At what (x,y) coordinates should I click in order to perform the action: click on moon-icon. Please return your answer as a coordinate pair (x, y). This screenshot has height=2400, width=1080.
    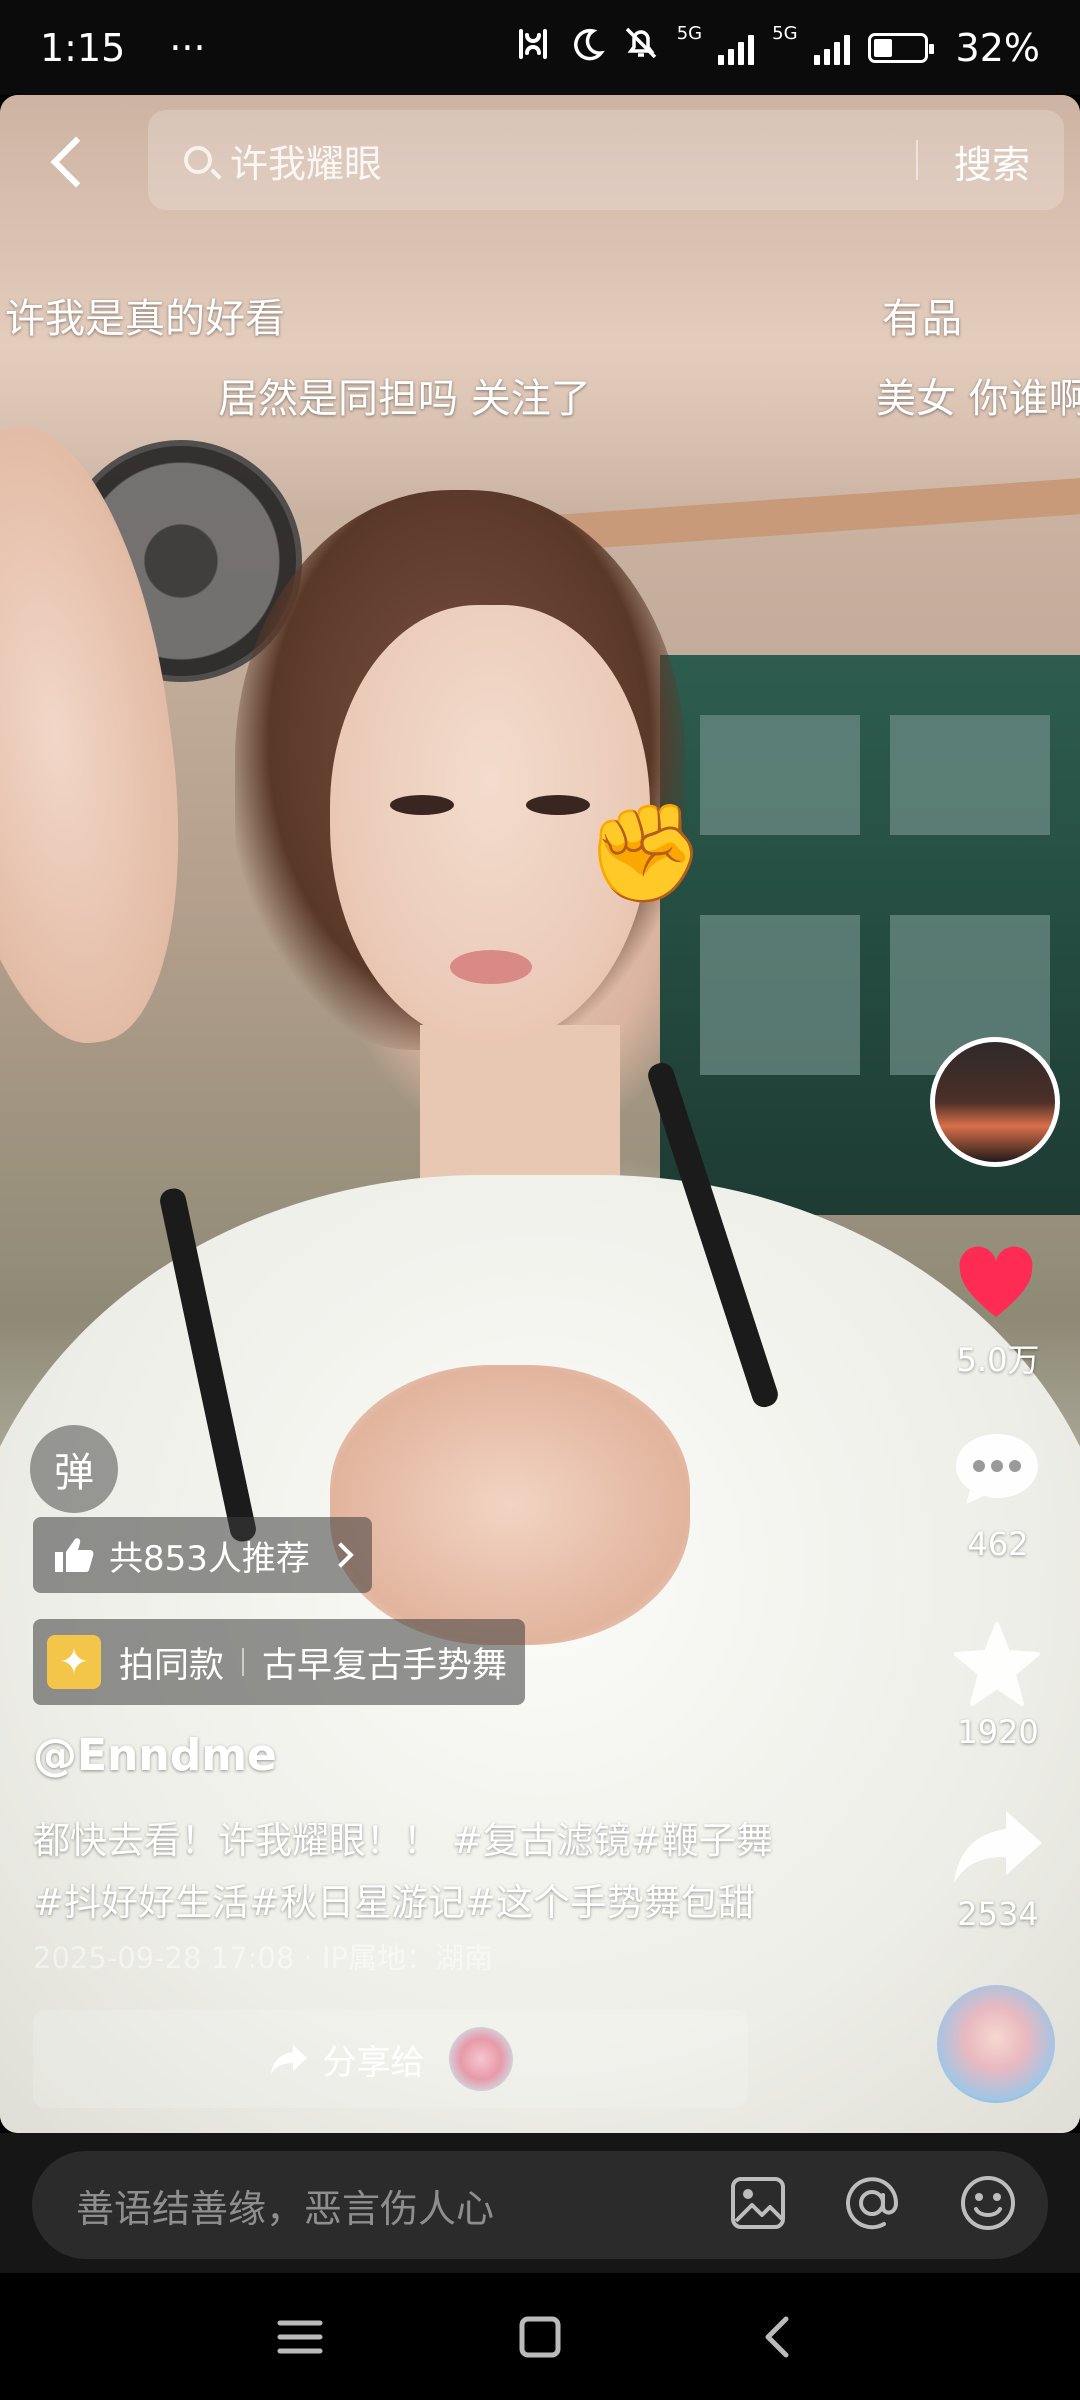
    Looking at the image, I should click on (588, 48).